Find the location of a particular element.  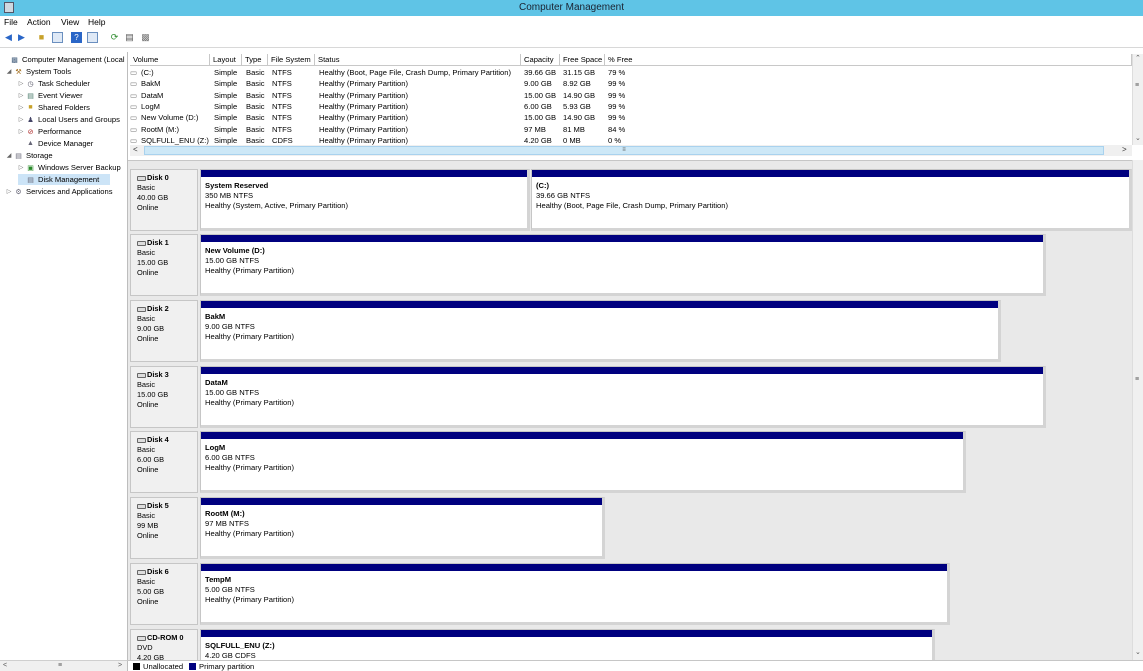

menu-view: View is located at coordinates (70, 22).